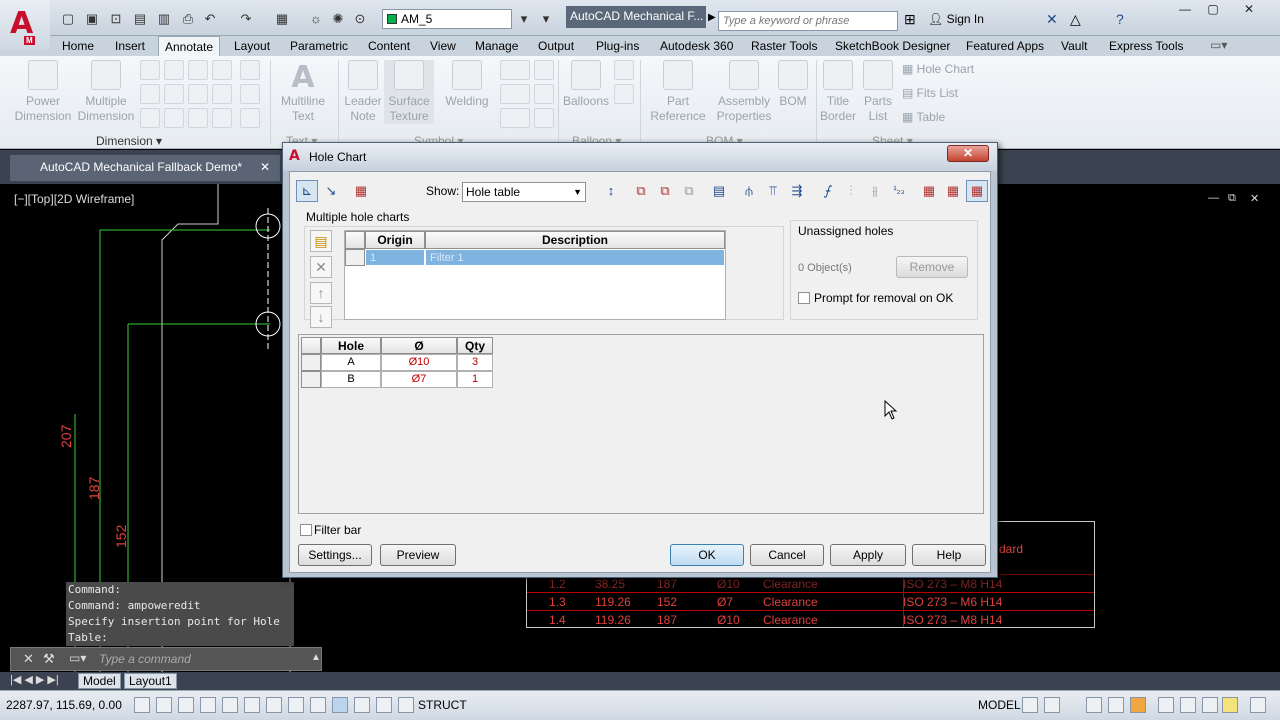  What do you see at coordinates (64, 705) in the screenshot?
I see `coordinates-readout: 2287.97, 115.69, 0.00` at bounding box center [64, 705].